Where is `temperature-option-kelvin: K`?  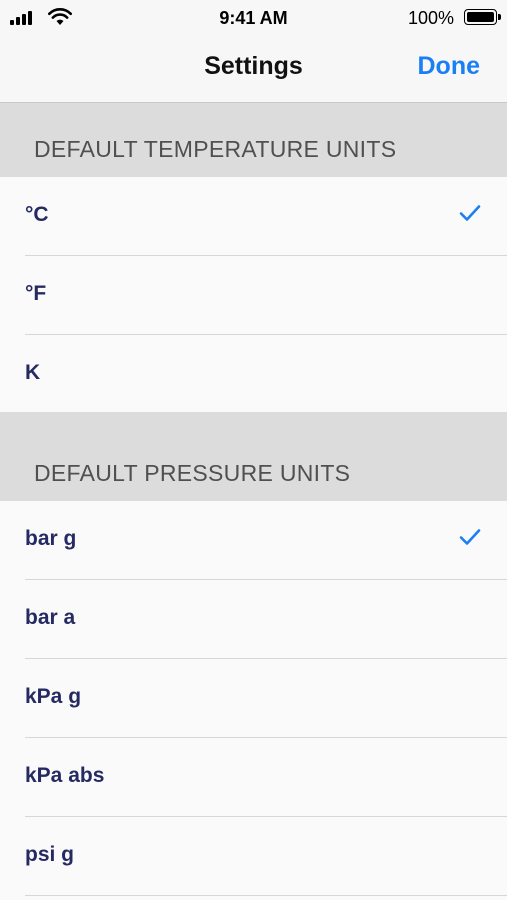 temperature-option-kelvin: K is located at coordinates (253, 373).